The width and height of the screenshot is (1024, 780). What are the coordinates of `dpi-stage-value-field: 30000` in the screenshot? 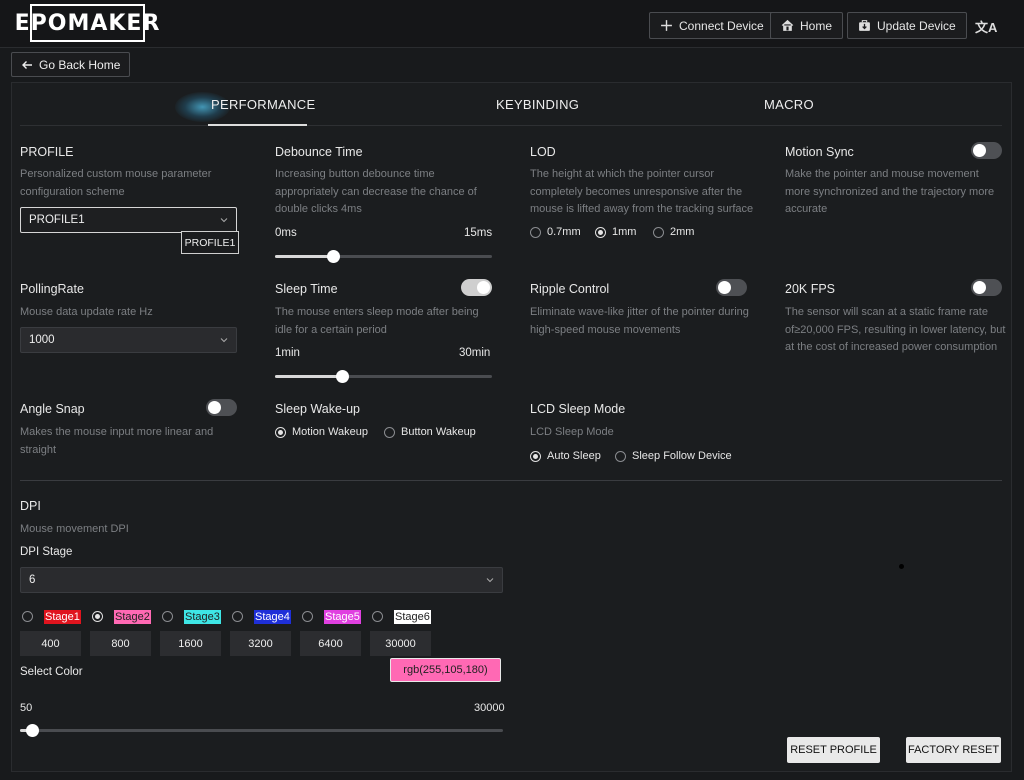 It's located at (400, 643).